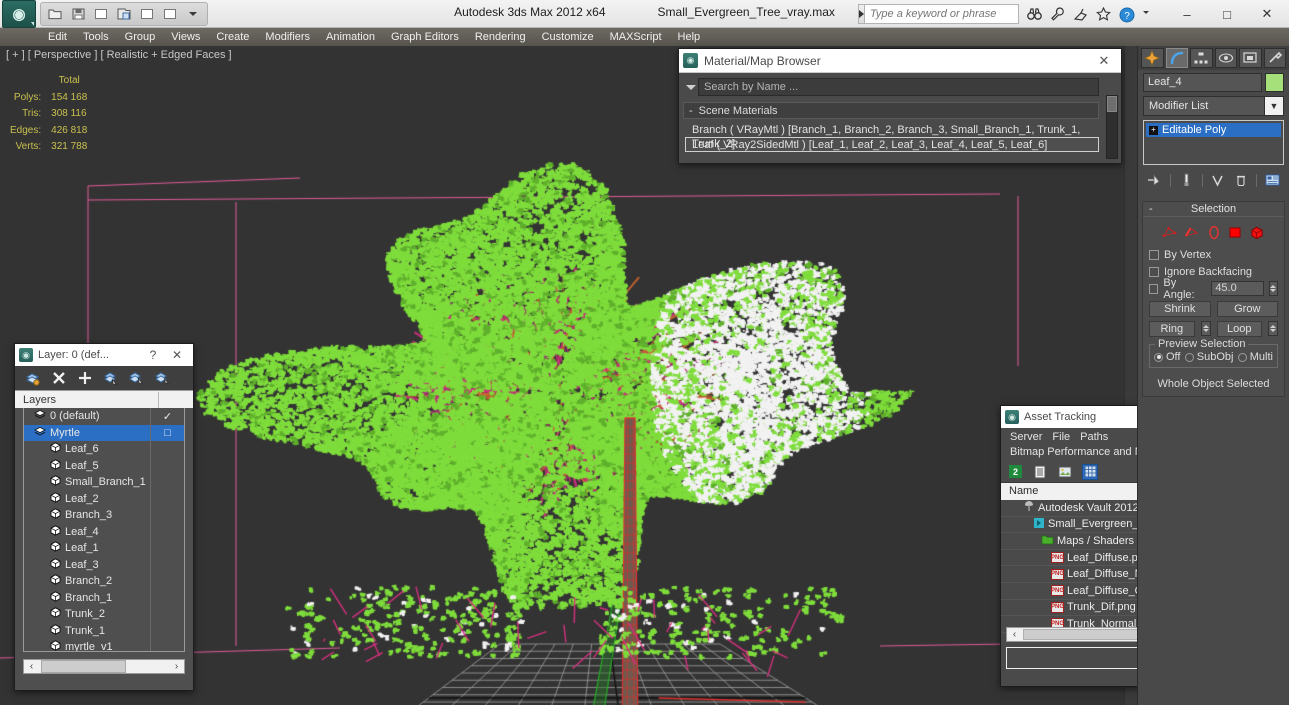  What do you see at coordinates (287, 37) in the screenshot?
I see `menu-modifiers: Modifiers` at bounding box center [287, 37].